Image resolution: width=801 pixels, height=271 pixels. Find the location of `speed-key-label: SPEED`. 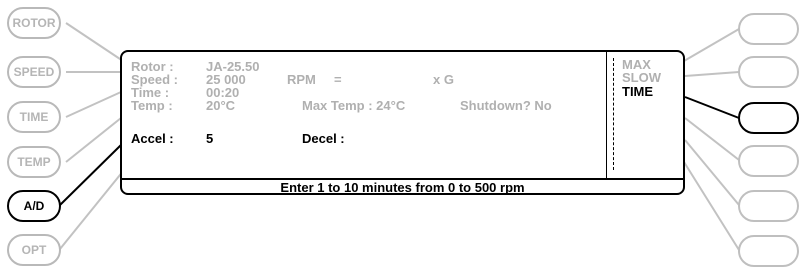

speed-key-label: SPEED is located at coordinates (34, 72).